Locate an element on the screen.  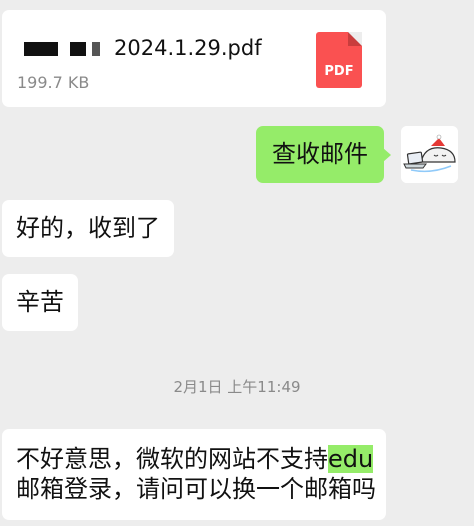
incoming-message-bubble: 不好意思，微软的网站不支持edu 邮箱登录，请问可以换一个邮箱吗 is located at coordinates (194, 474).